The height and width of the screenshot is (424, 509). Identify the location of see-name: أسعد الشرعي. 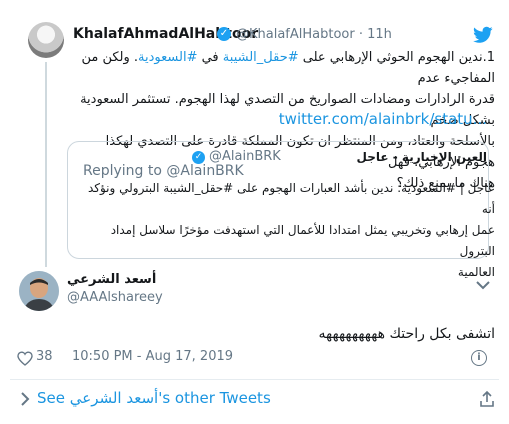
(114, 398).